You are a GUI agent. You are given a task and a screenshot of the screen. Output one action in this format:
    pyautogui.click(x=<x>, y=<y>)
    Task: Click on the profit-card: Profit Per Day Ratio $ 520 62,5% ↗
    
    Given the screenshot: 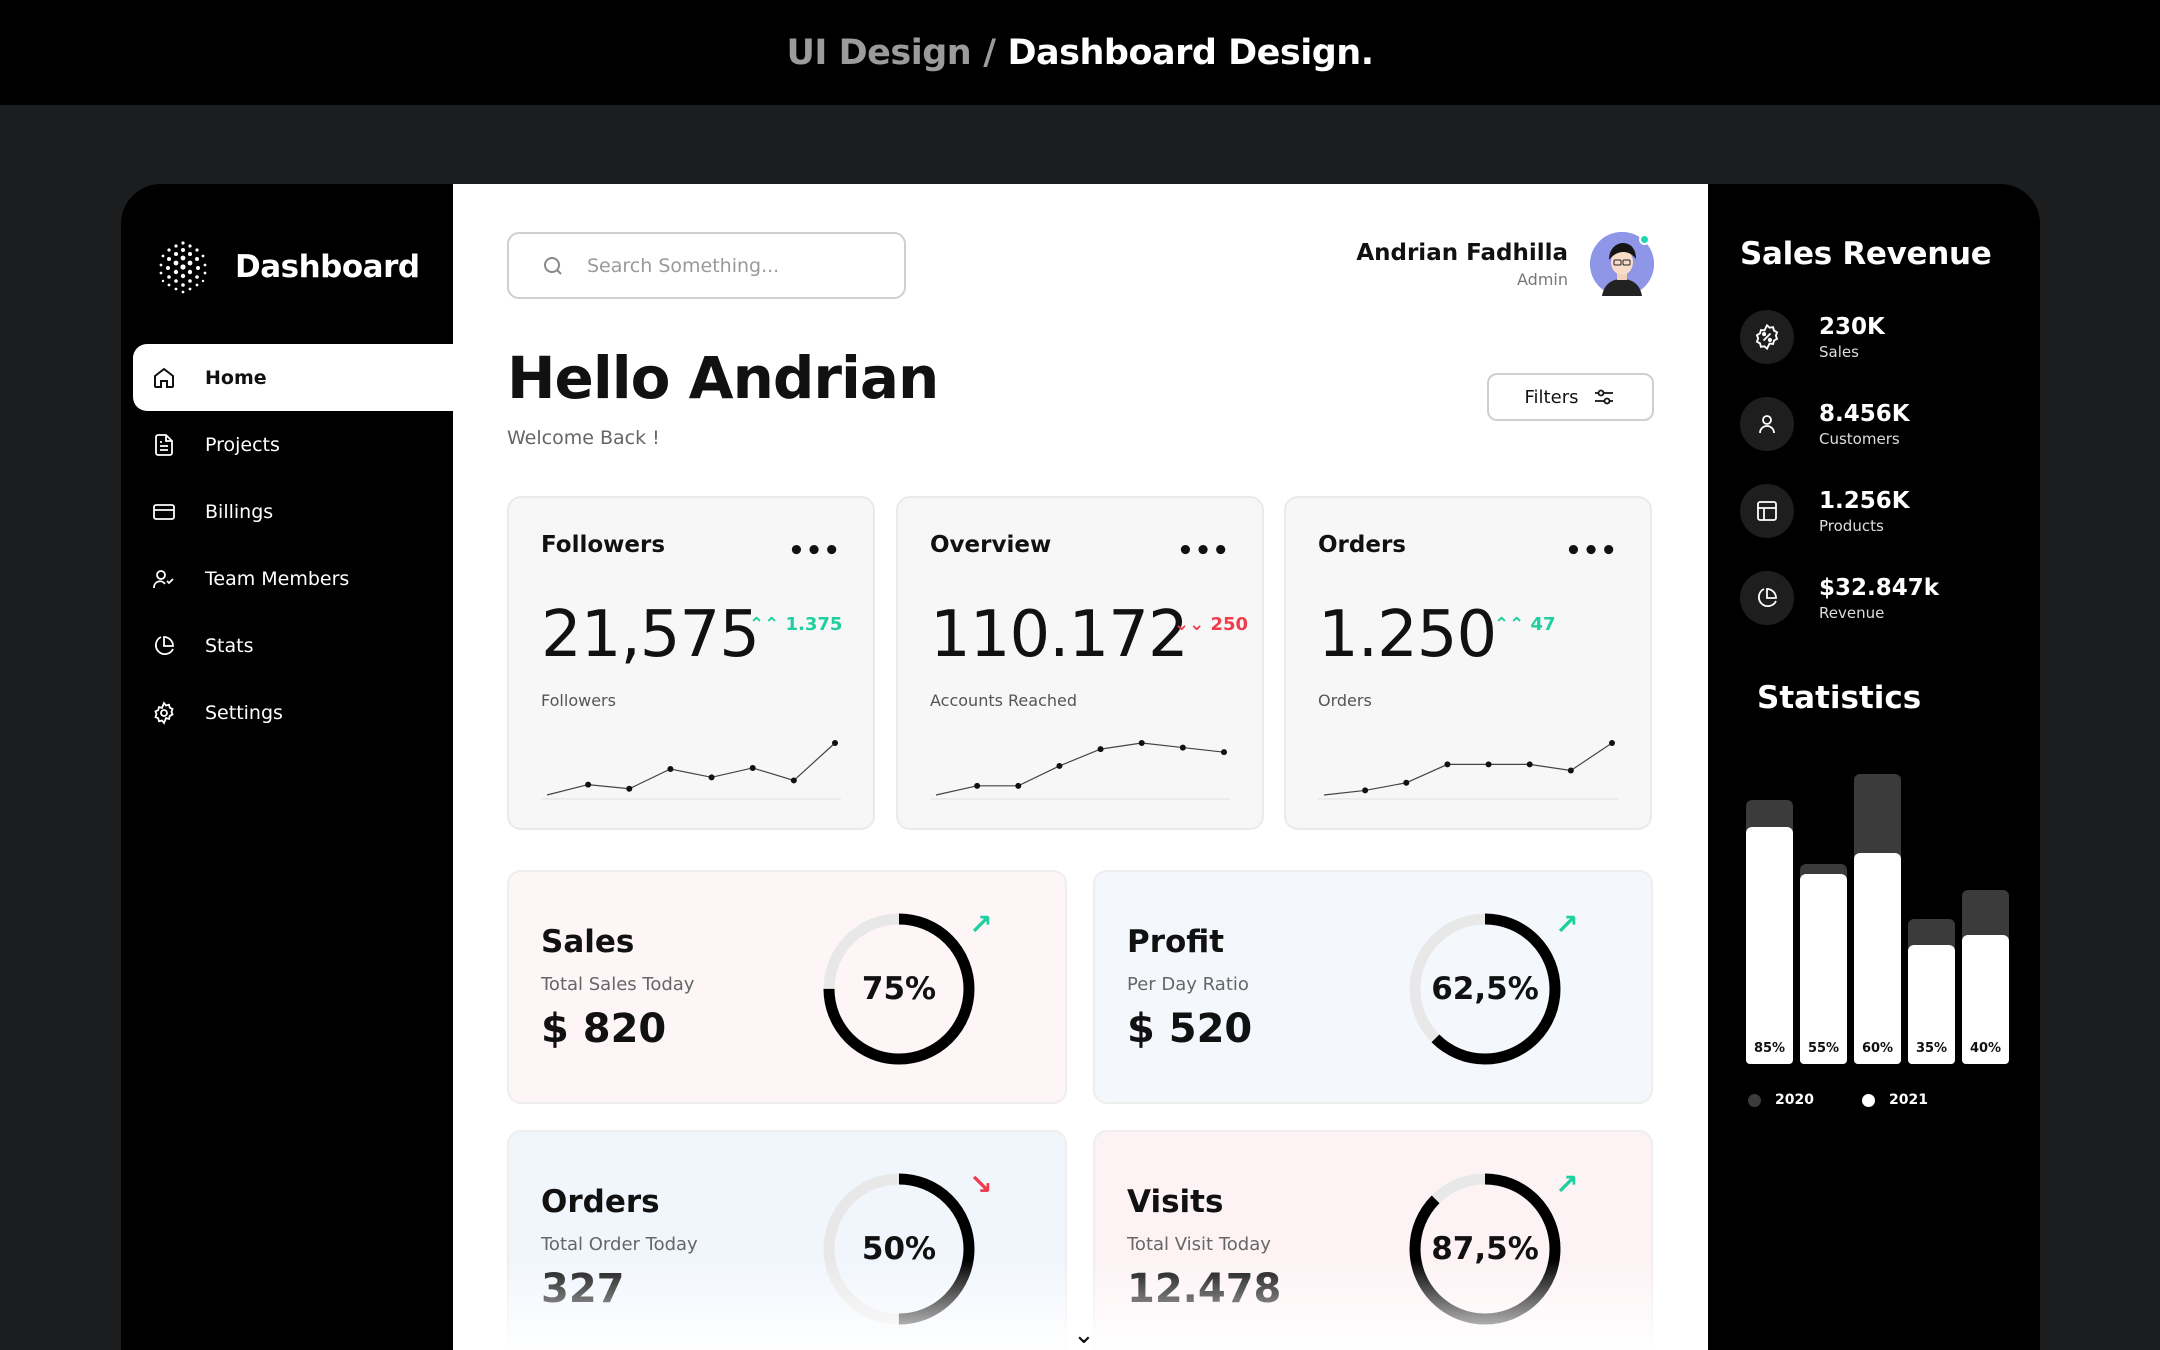 What is the action you would take?
    pyautogui.click(x=1373, y=987)
    